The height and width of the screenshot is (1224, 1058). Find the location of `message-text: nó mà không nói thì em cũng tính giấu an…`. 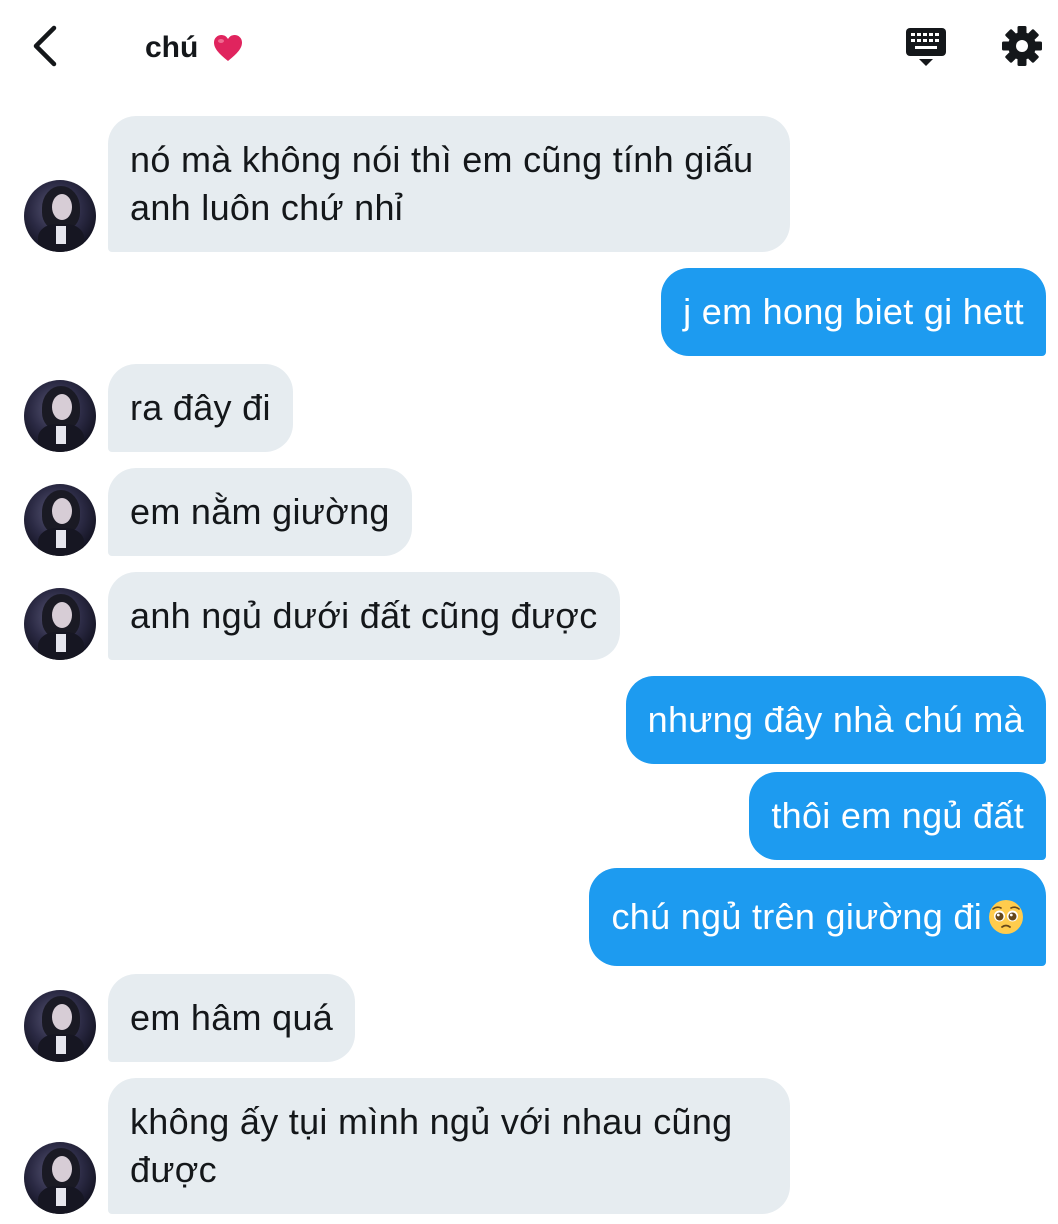

message-text: nó mà không nói thì em cũng tính giấu an… is located at coordinates (442, 183).